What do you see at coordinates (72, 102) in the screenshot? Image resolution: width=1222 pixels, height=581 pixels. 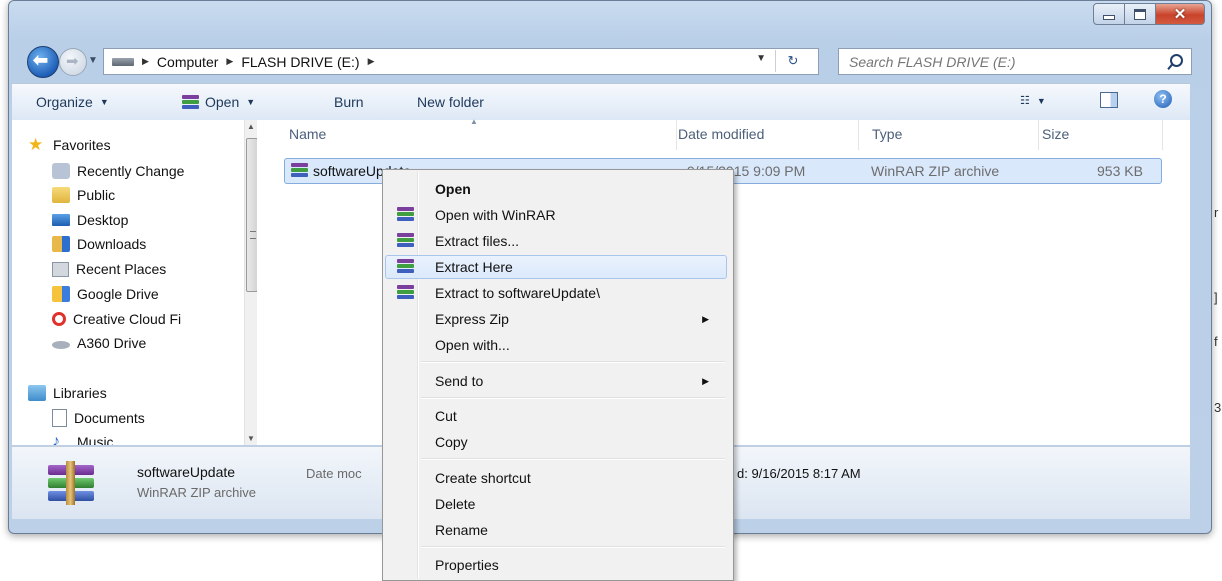 I see `organize-button: Organize ▼` at bounding box center [72, 102].